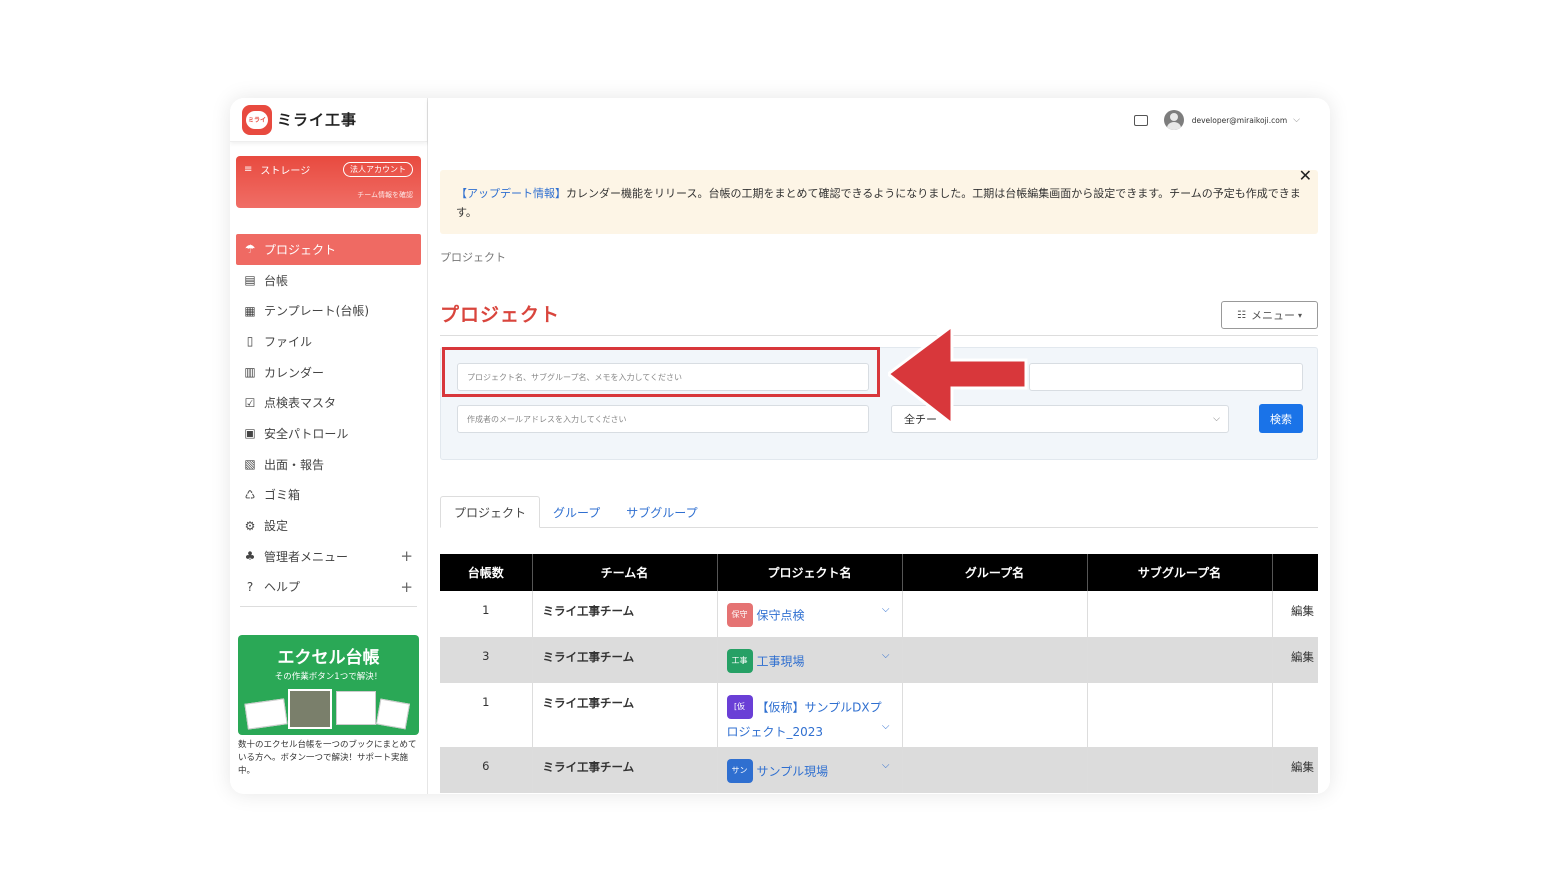  I want to click on sidebar-item-ledger: ▤ 台帳, so click(328, 280).